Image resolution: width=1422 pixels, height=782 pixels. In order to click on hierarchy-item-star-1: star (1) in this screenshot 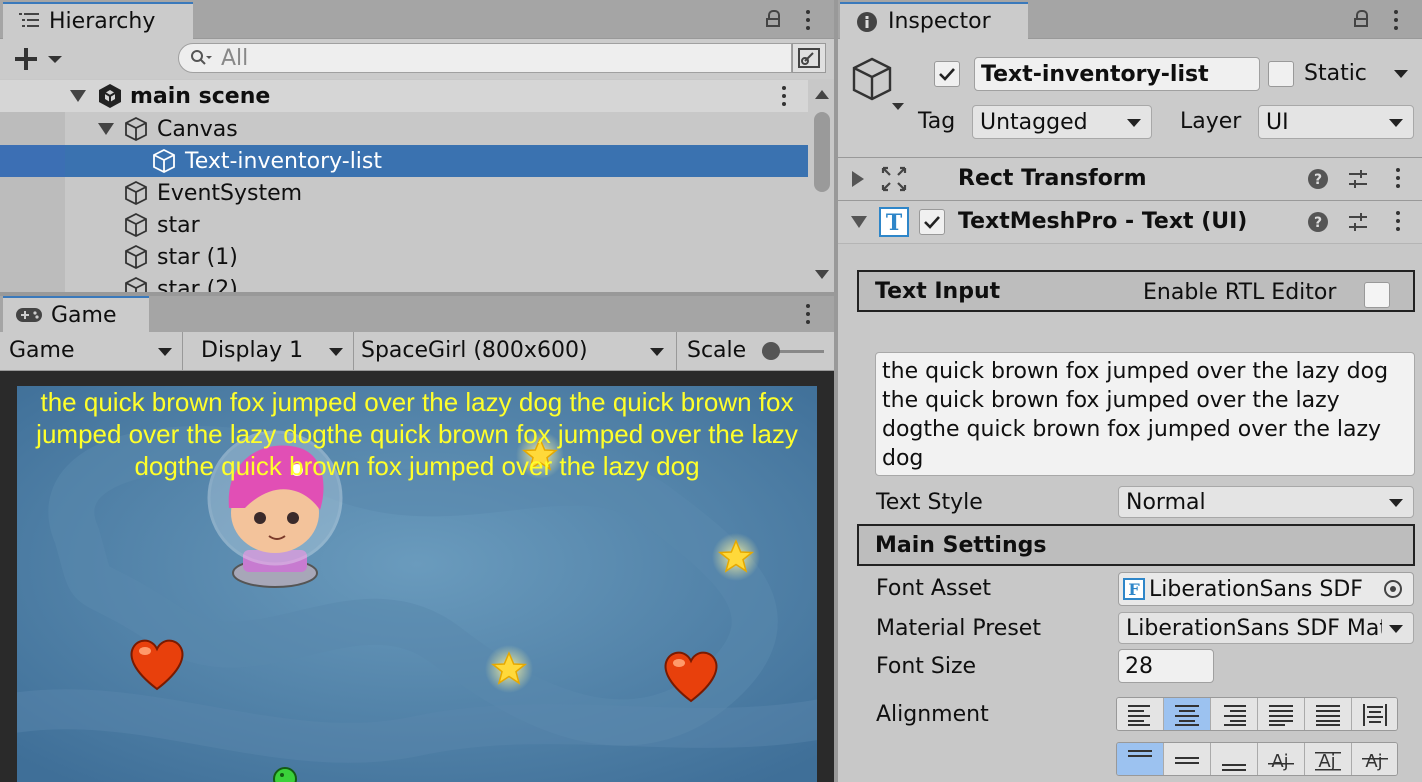, I will do `click(404, 257)`.